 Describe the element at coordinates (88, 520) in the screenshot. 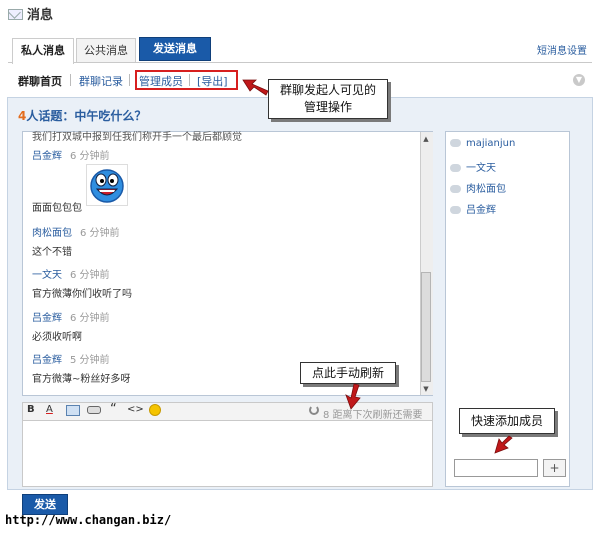

I see `watermark-url: http://www.changan.biz/` at that location.